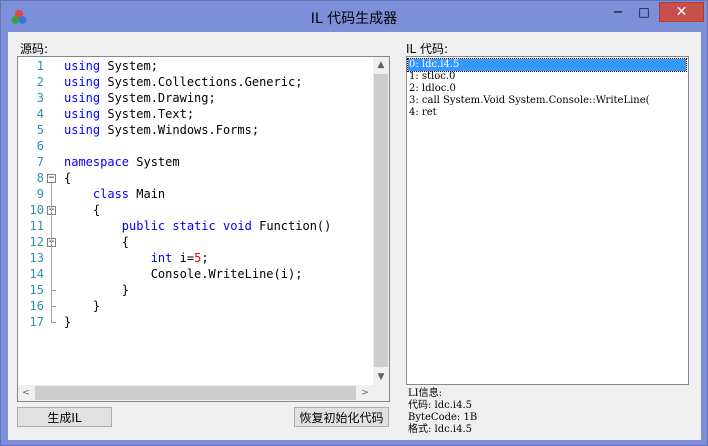  I want to click on scroll-down-arrow: ▼, so click(381, 377).